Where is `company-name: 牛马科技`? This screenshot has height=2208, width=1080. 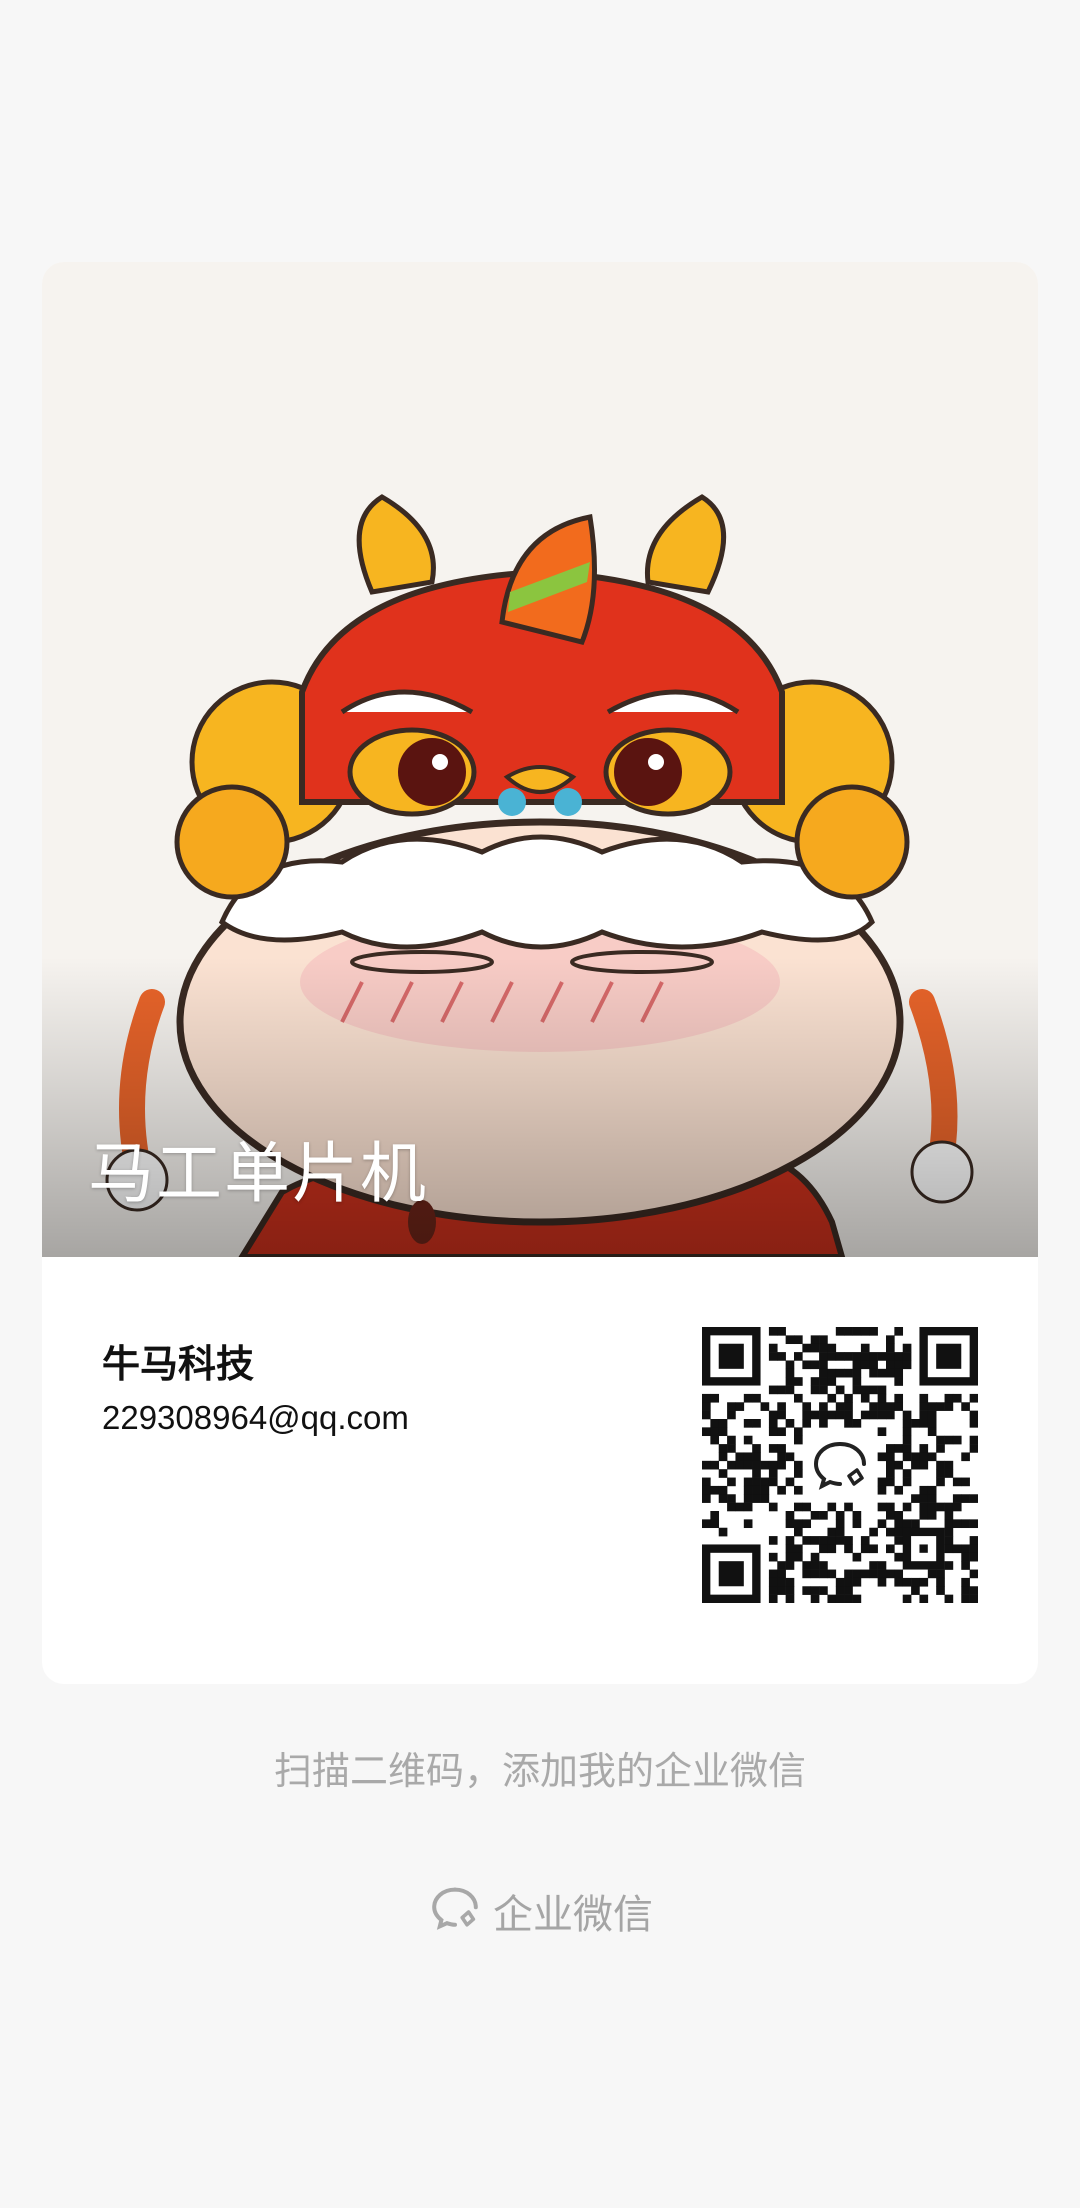
company-name: 牛马科技 is located at coordinates (178, 1364).